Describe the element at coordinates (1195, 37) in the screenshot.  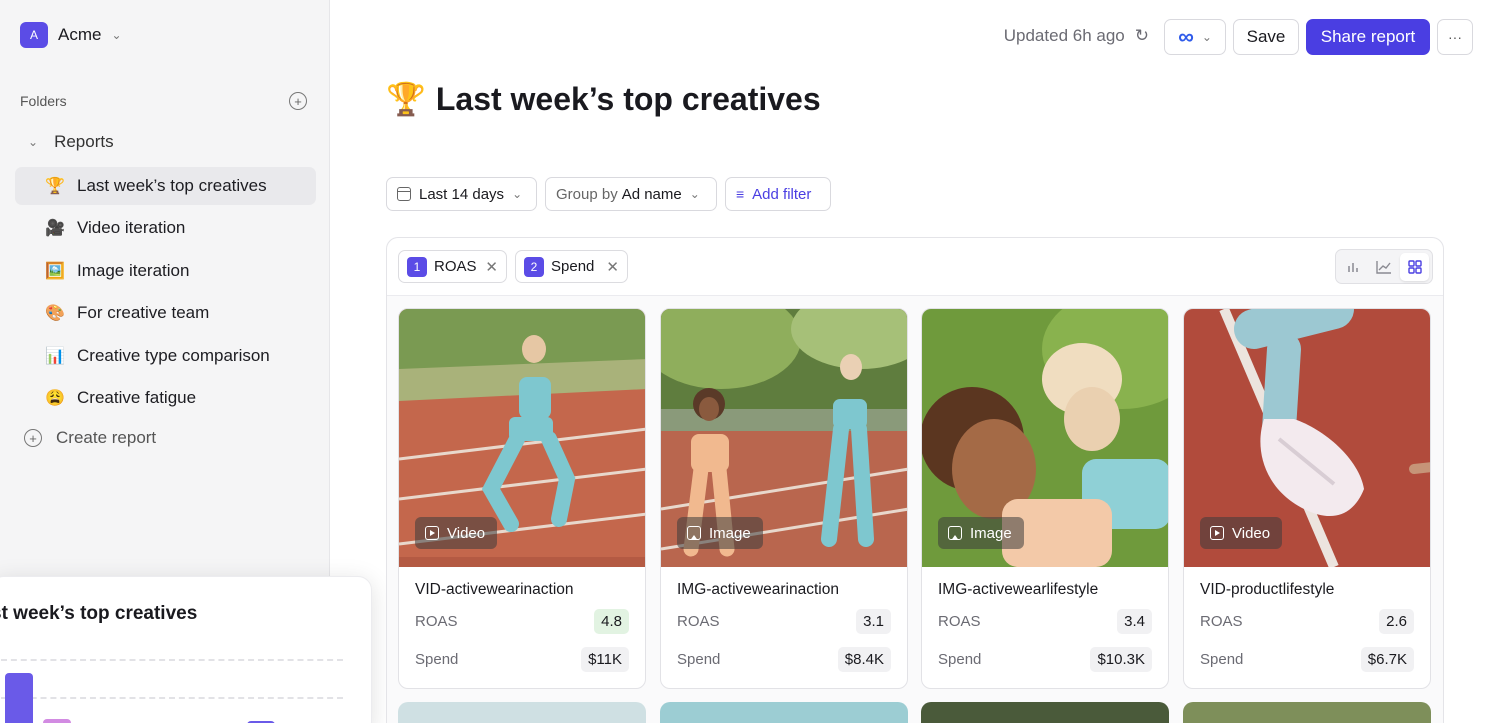
I see `ad-platform-selector: ∞ ⌄` at that location.